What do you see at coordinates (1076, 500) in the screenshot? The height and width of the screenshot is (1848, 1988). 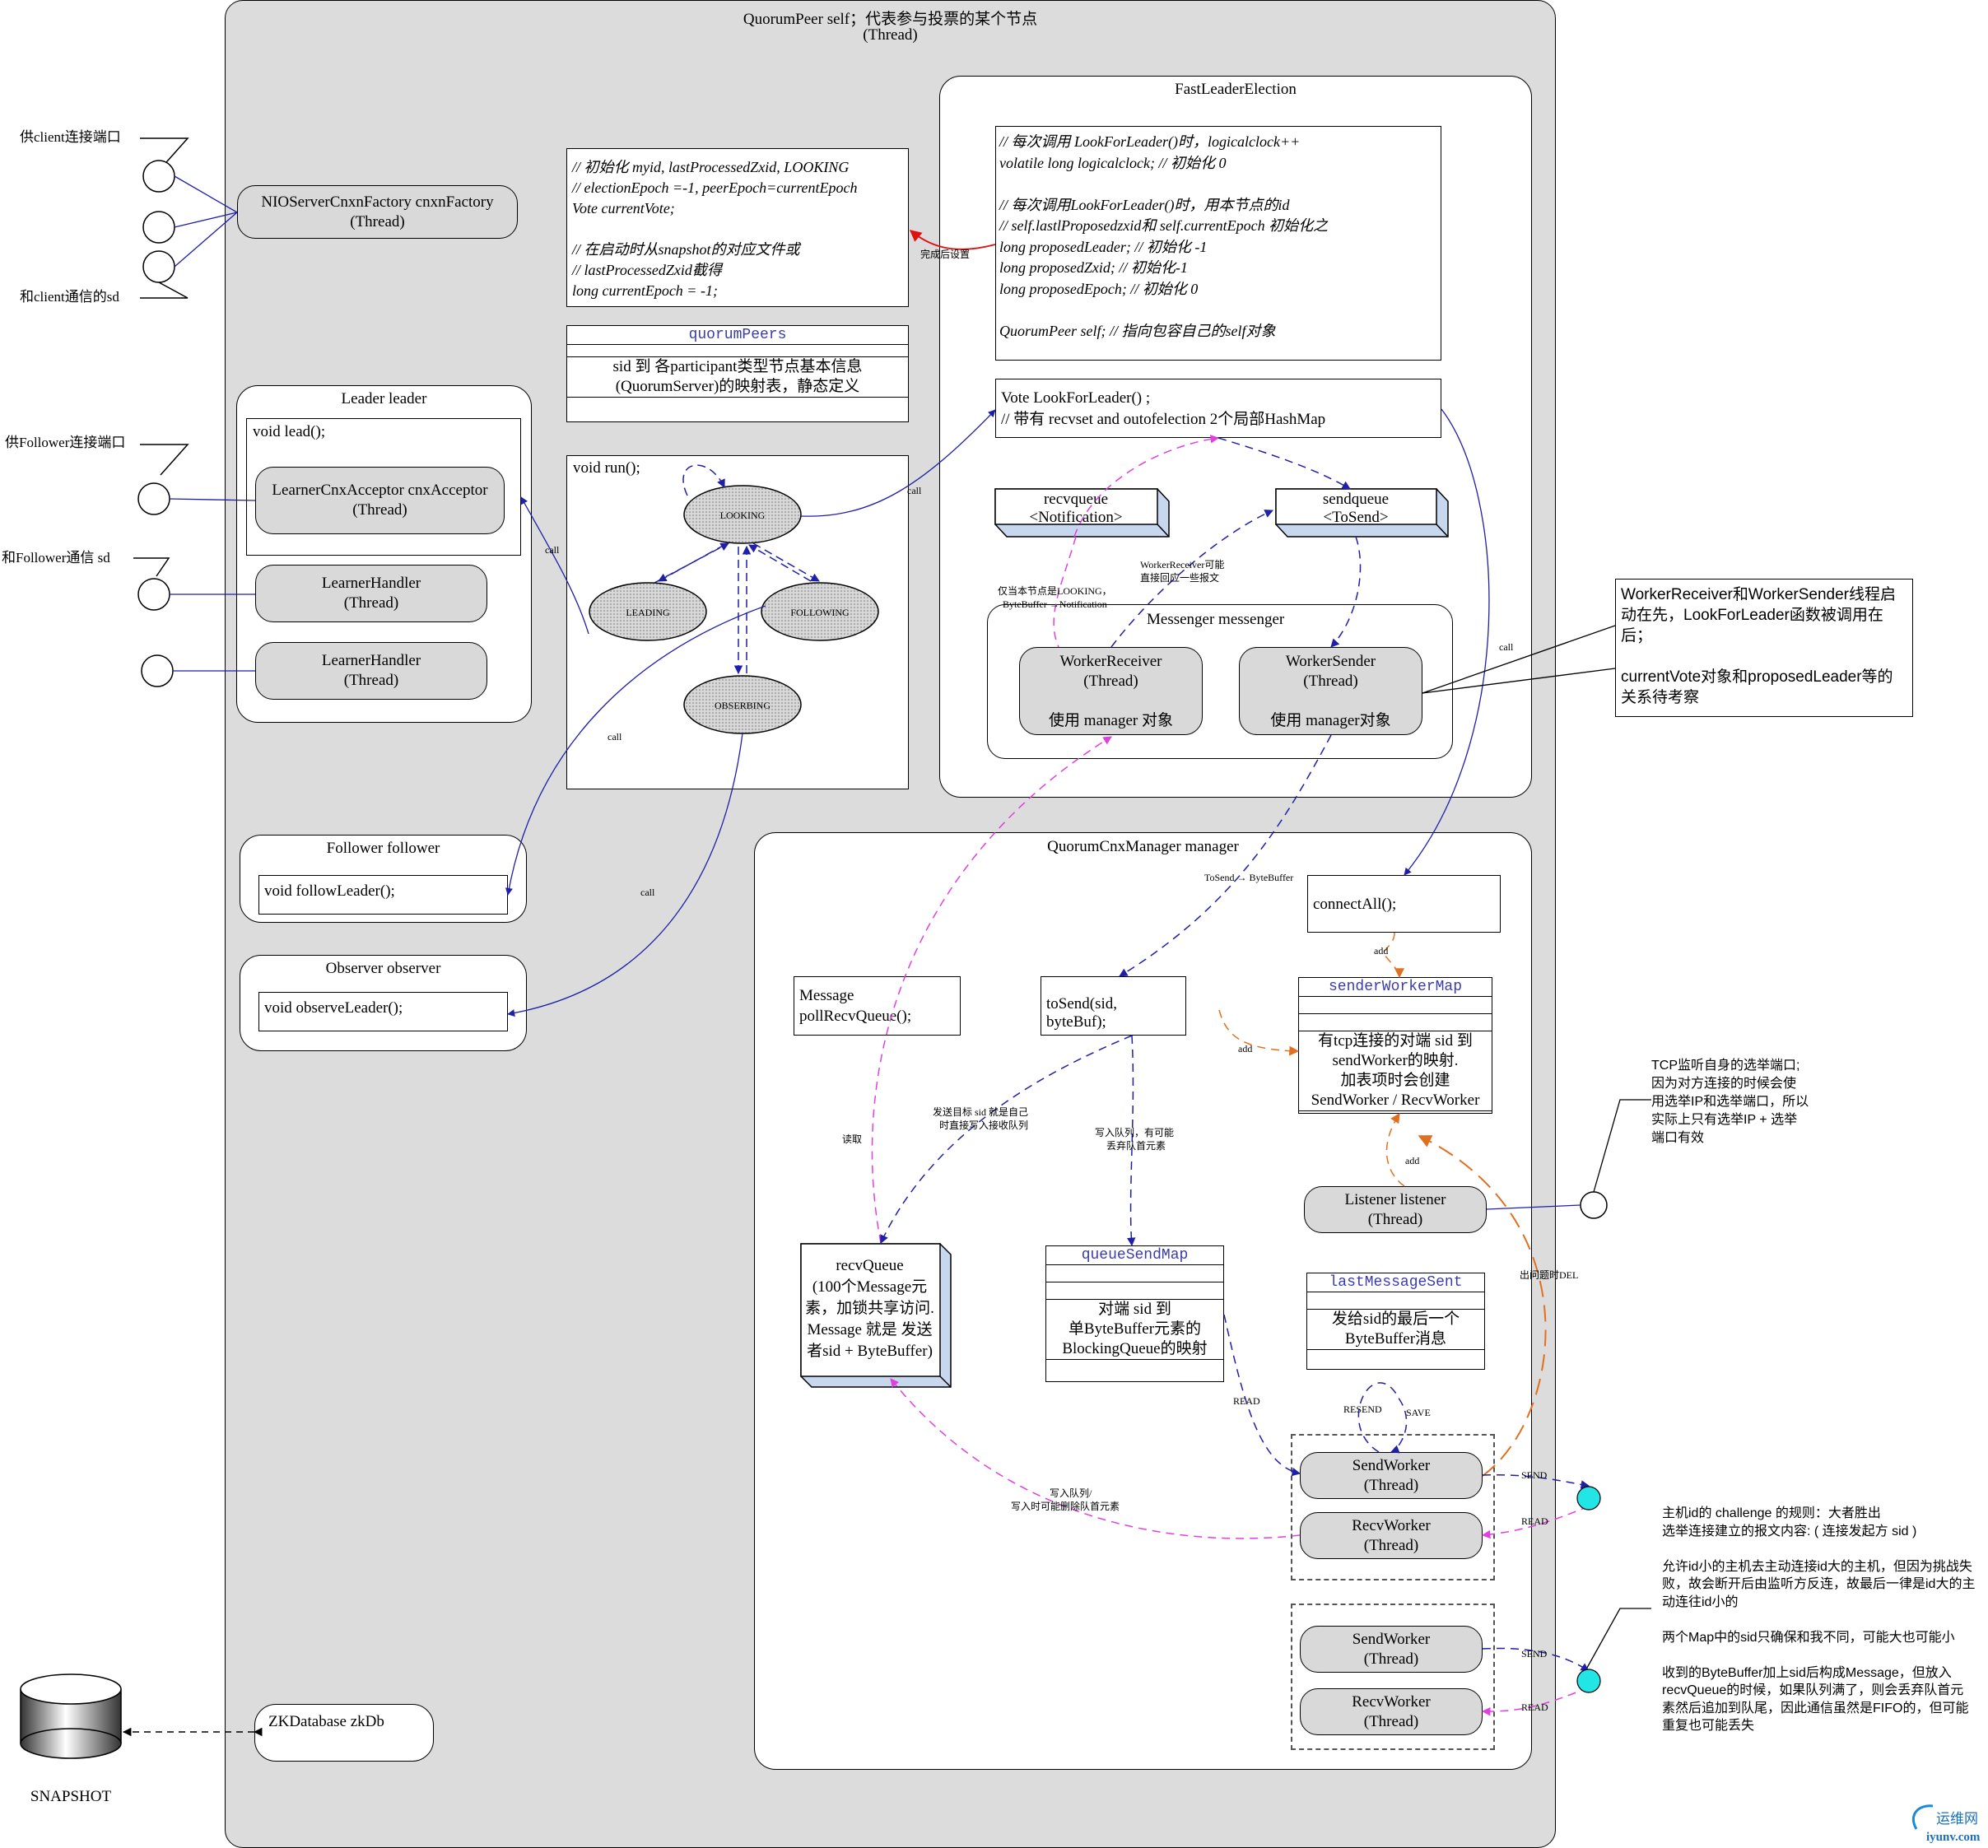 I see `recvqueue-label-1: recvqueue` at bounding box center [1076, 500].